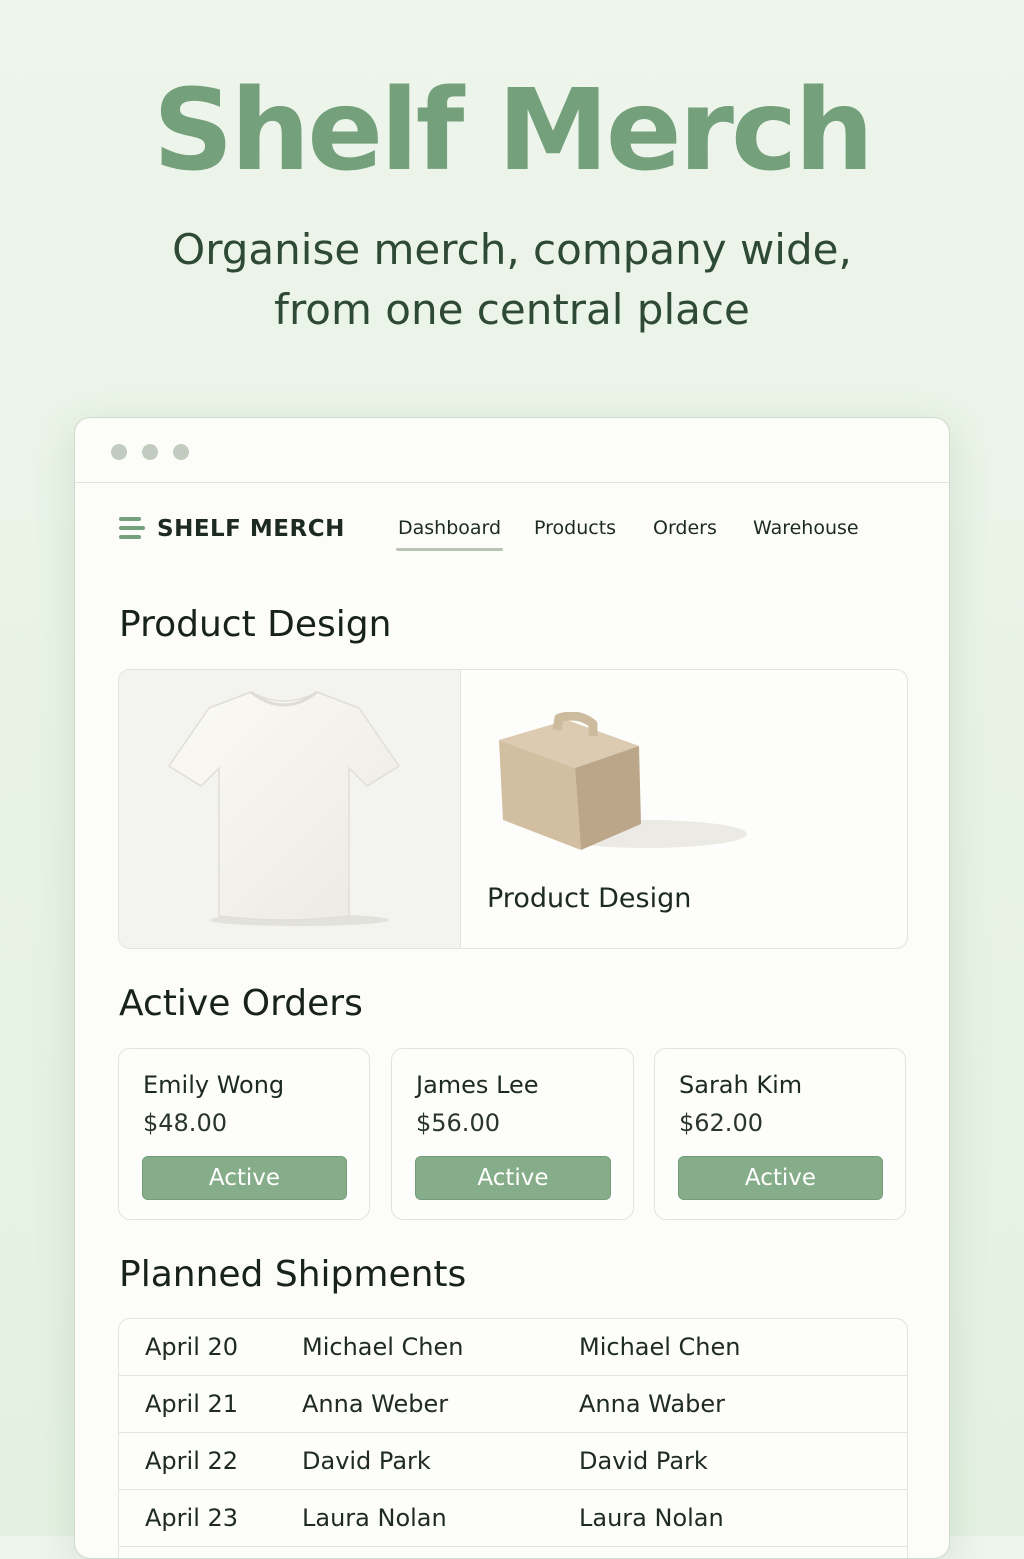 The image size is (1024, 1559). I want to click on order-customer-name: Sarah Kim, so click(741, 1085).